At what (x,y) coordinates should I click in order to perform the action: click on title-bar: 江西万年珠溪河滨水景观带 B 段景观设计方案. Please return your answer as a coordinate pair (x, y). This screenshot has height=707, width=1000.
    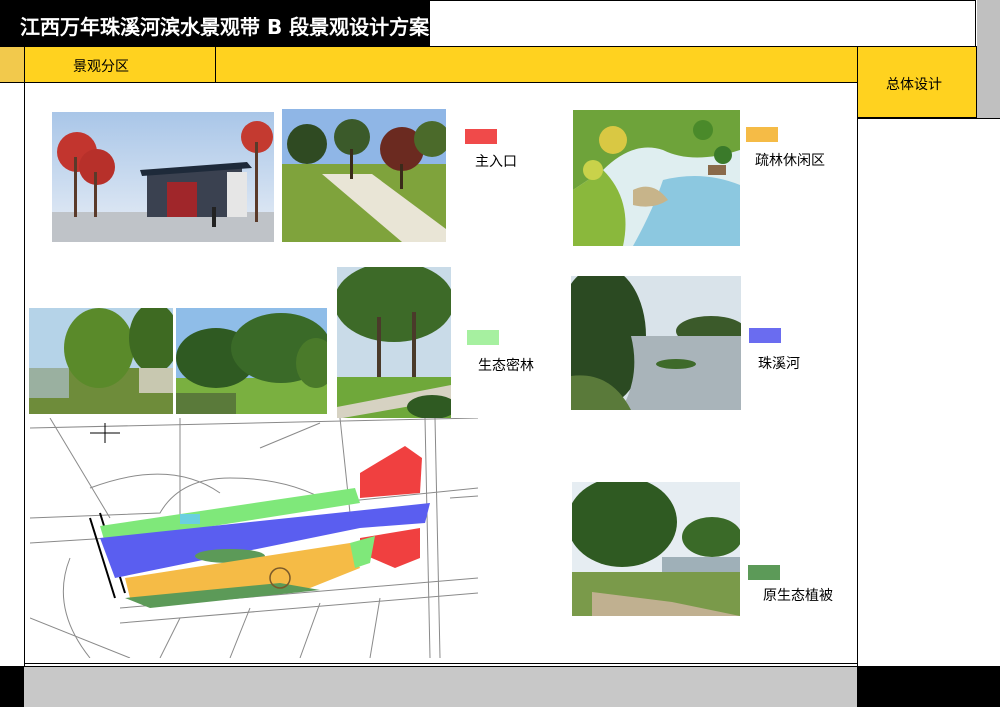
    Looking at the image, I should click on (215, 23).